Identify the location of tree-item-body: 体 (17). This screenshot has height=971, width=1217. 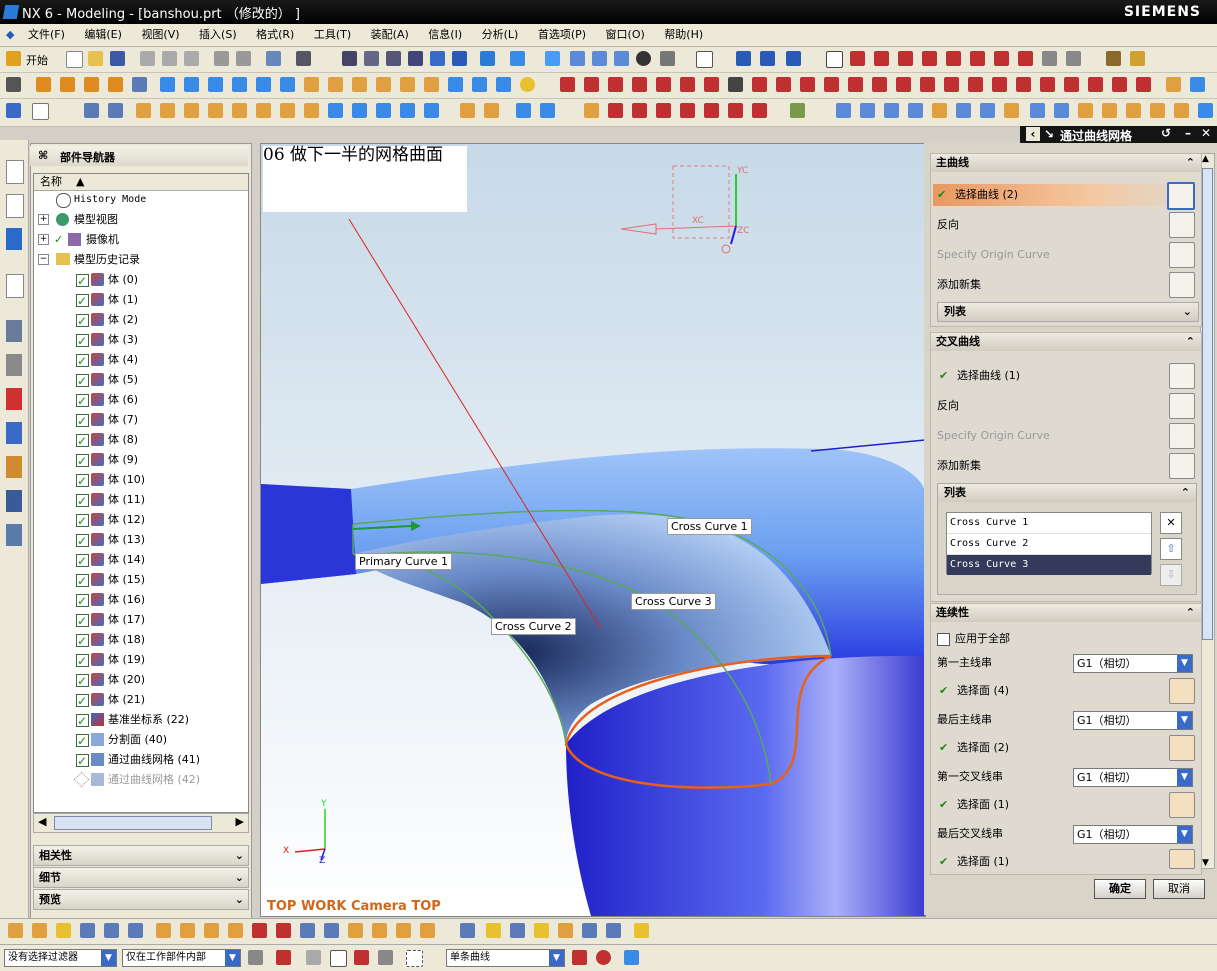
(141, 620).